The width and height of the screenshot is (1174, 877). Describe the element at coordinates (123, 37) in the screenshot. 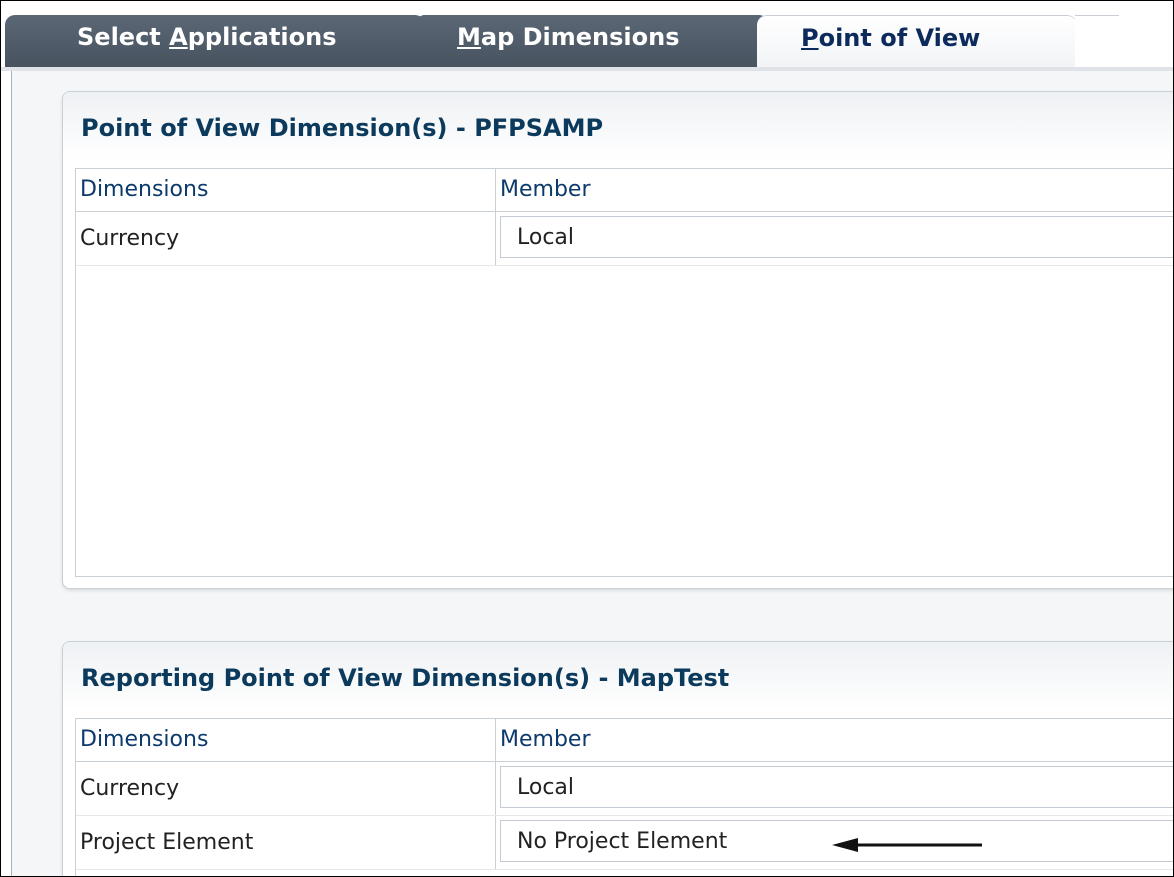

I see `tab-label-pre: Select` at that location.